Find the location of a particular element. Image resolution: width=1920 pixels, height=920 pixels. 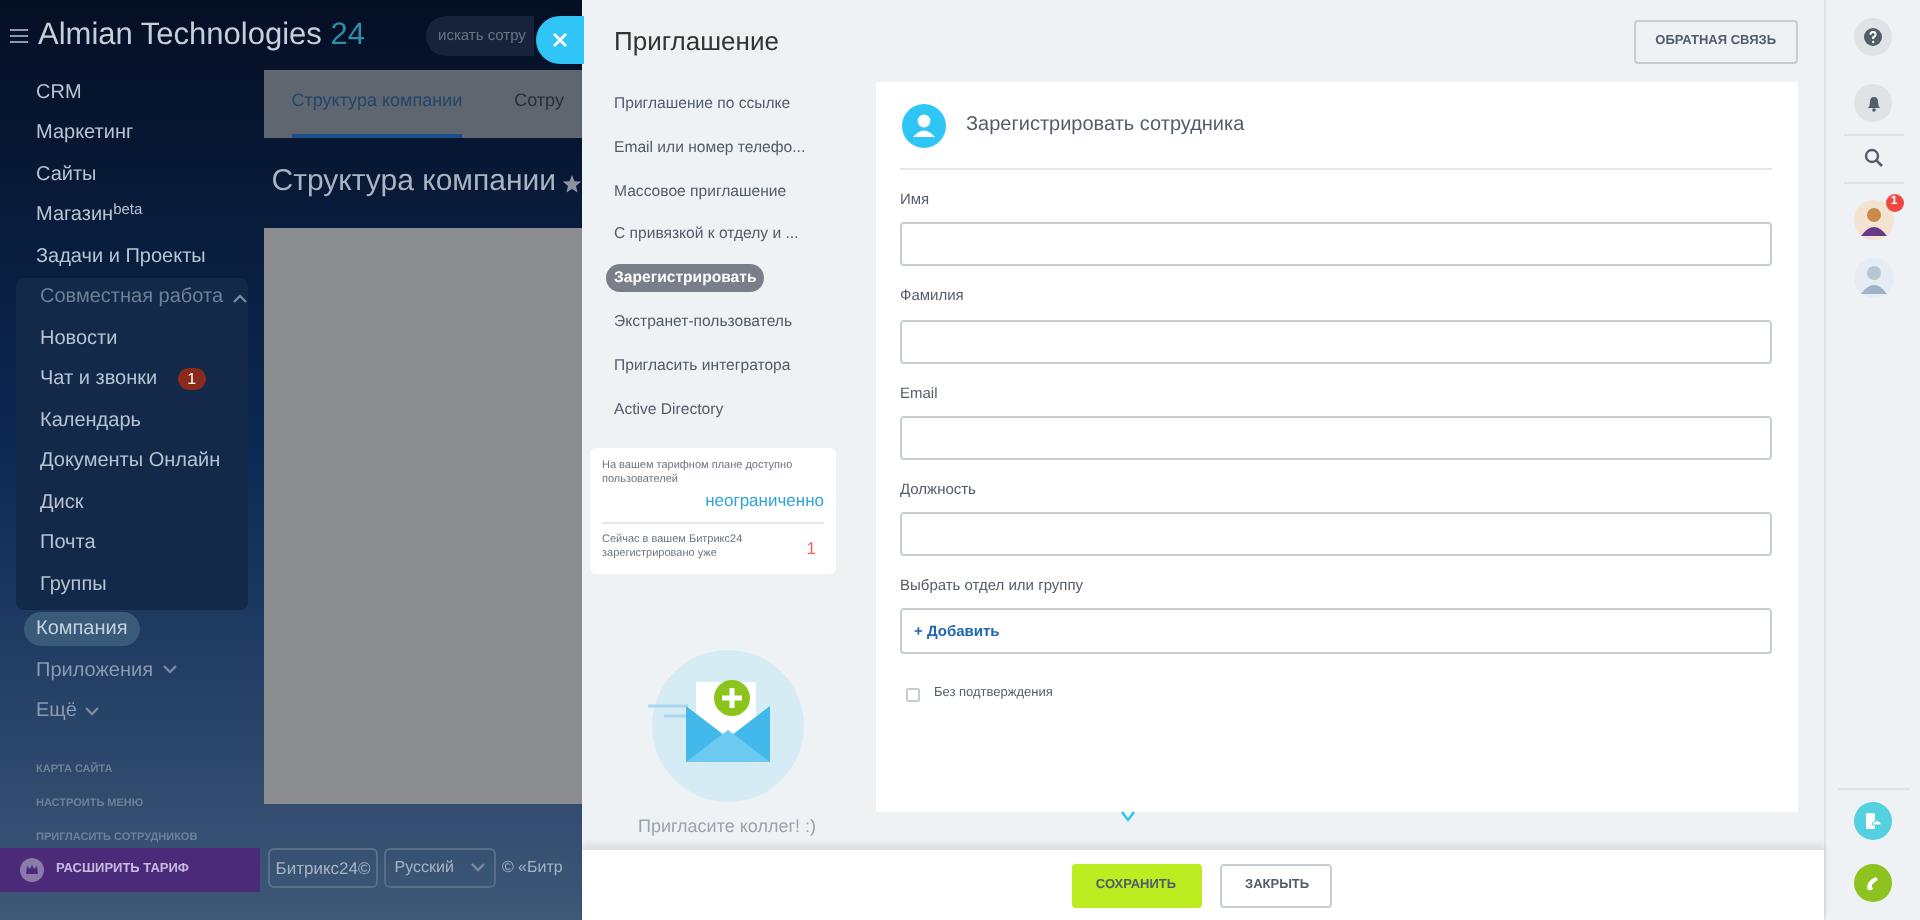

copyright-text: © «Битр is located at coordinates (532, 868).